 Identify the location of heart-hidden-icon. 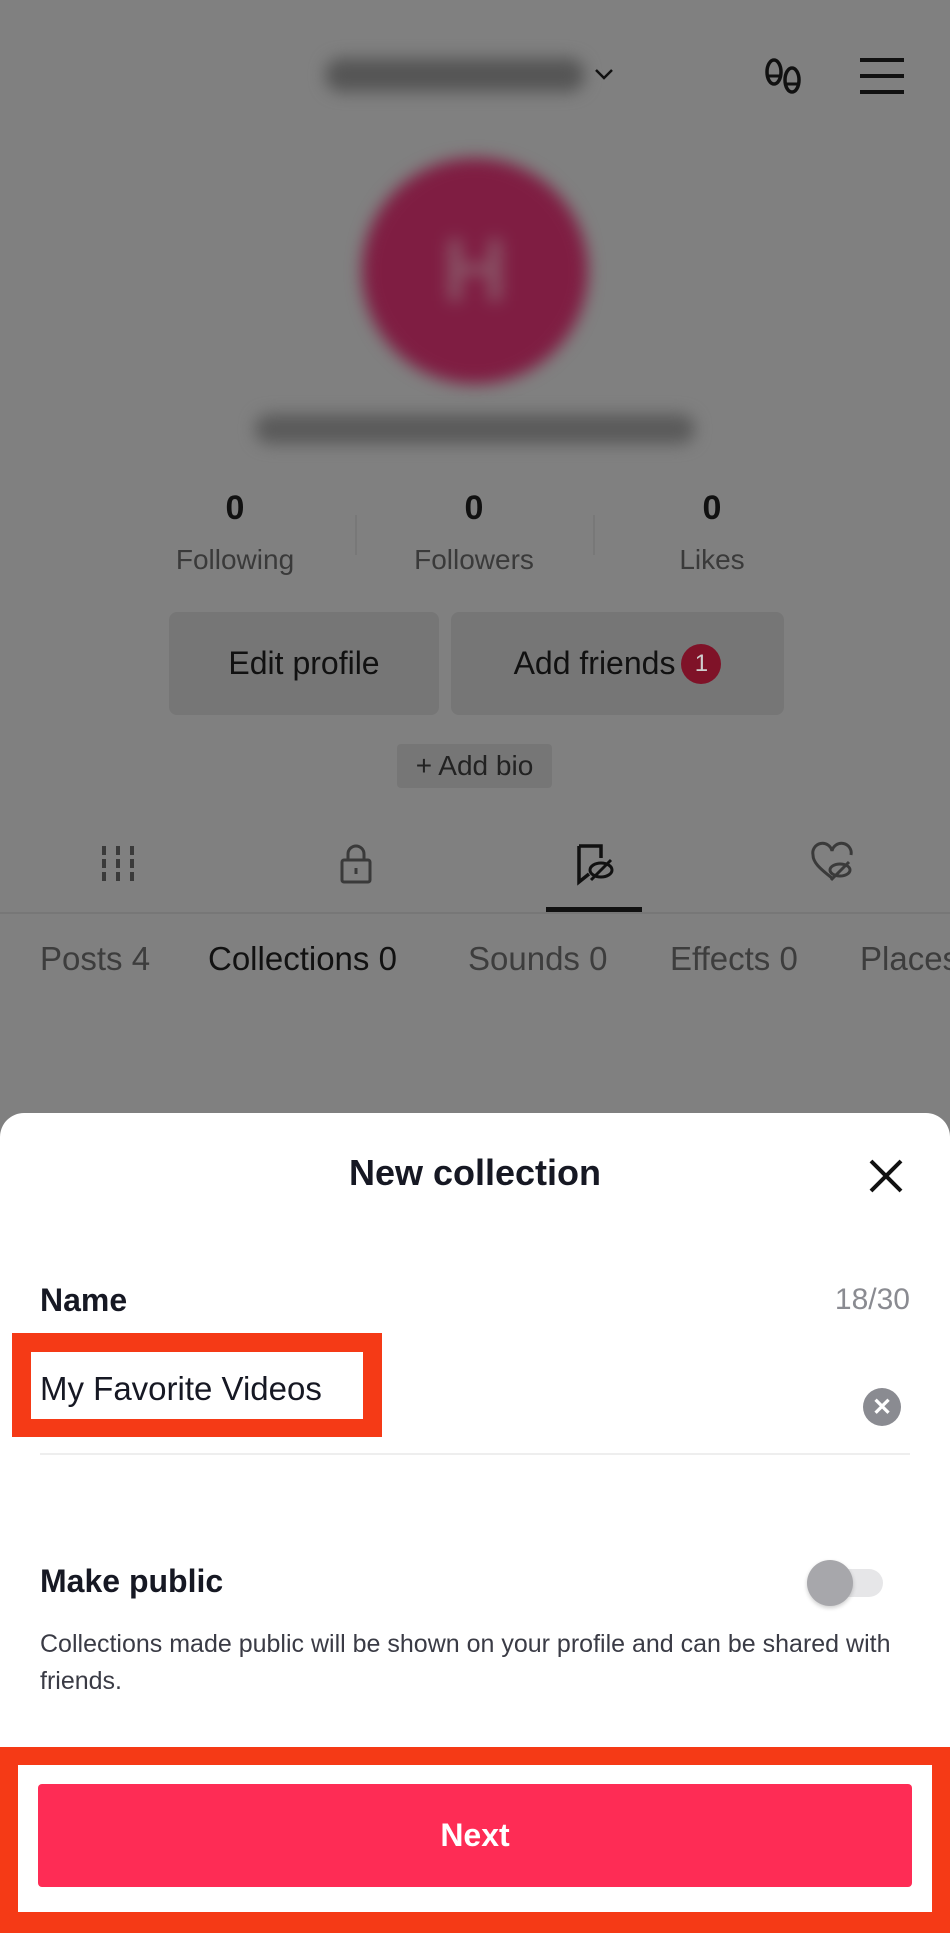
(832, 863).